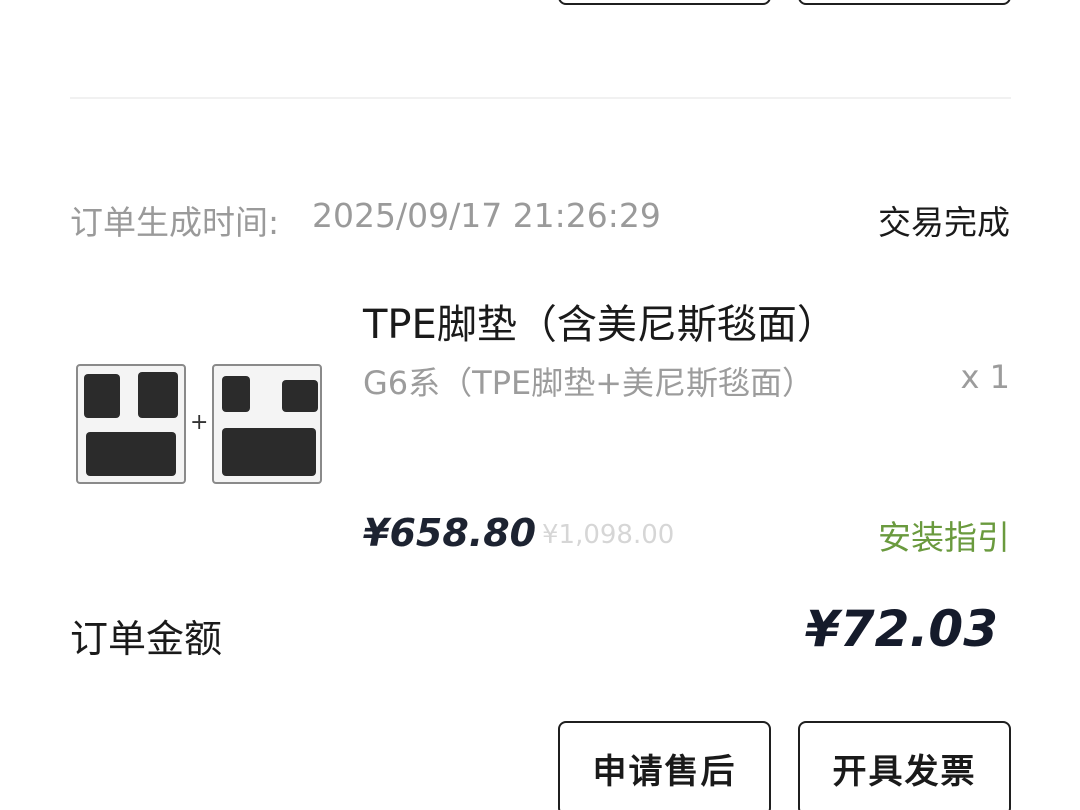 This screenshot has height=810, width=1080. Describe the element at coordinates (904, 2) in the screenshot. I see `top-partial-button-right` at that location.